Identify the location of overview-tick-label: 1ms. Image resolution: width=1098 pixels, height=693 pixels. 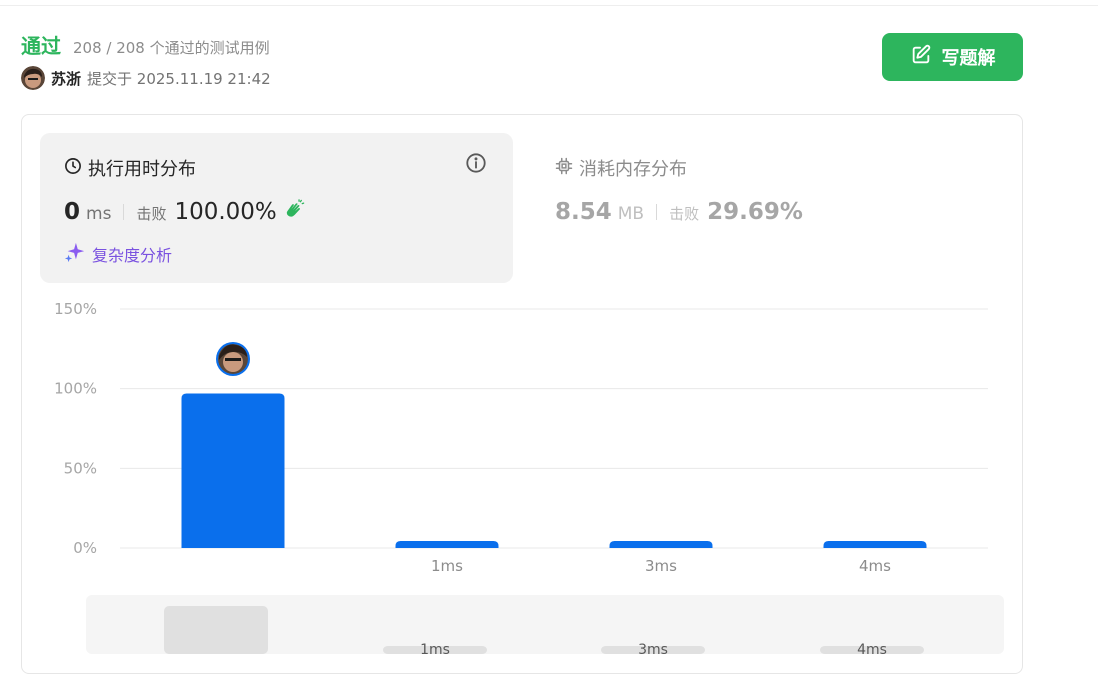
(435, 650).